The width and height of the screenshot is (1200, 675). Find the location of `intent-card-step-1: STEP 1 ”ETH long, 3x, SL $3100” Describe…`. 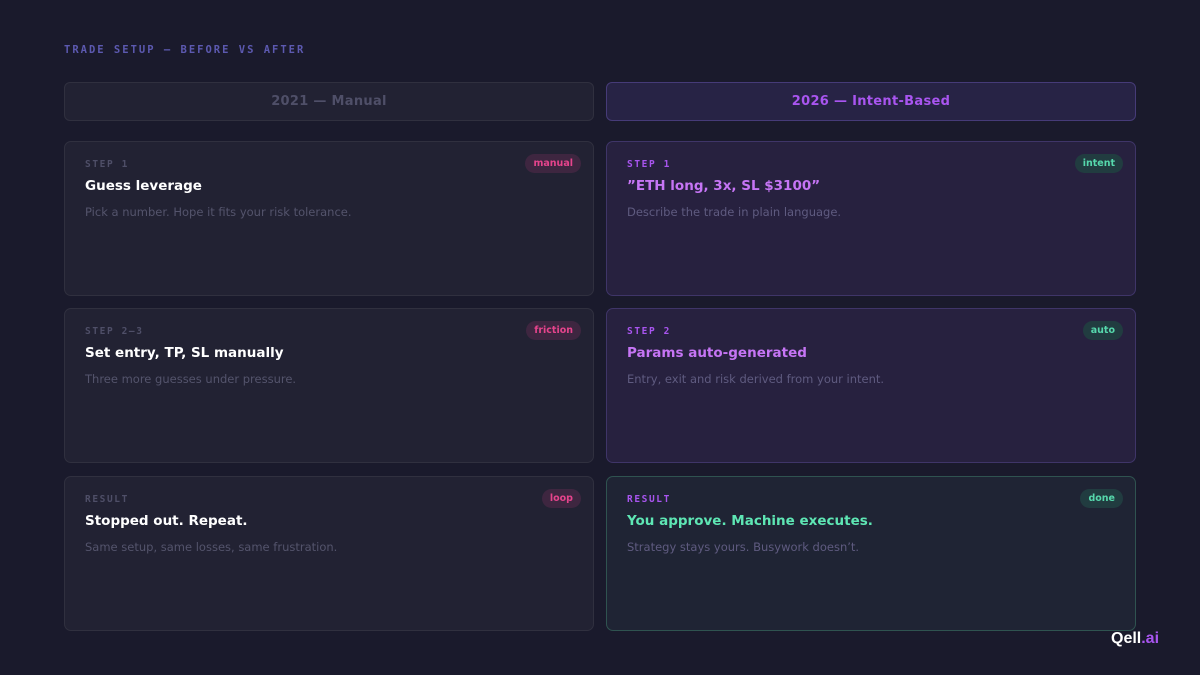

intent-card-step-1: STEP 1 ”ETH long, 3x, SL $3100” Describe… is located at coordinates (871, 218).